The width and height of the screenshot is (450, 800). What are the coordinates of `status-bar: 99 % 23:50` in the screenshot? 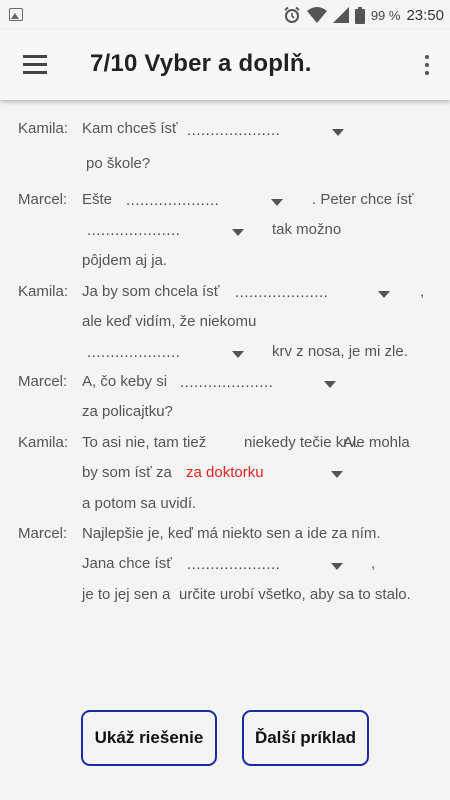 It's located at (225, 15).